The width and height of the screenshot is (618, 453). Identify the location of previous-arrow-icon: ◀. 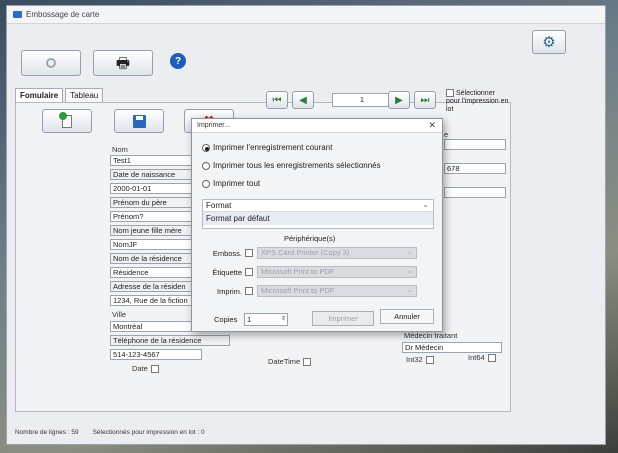
(303, 100).